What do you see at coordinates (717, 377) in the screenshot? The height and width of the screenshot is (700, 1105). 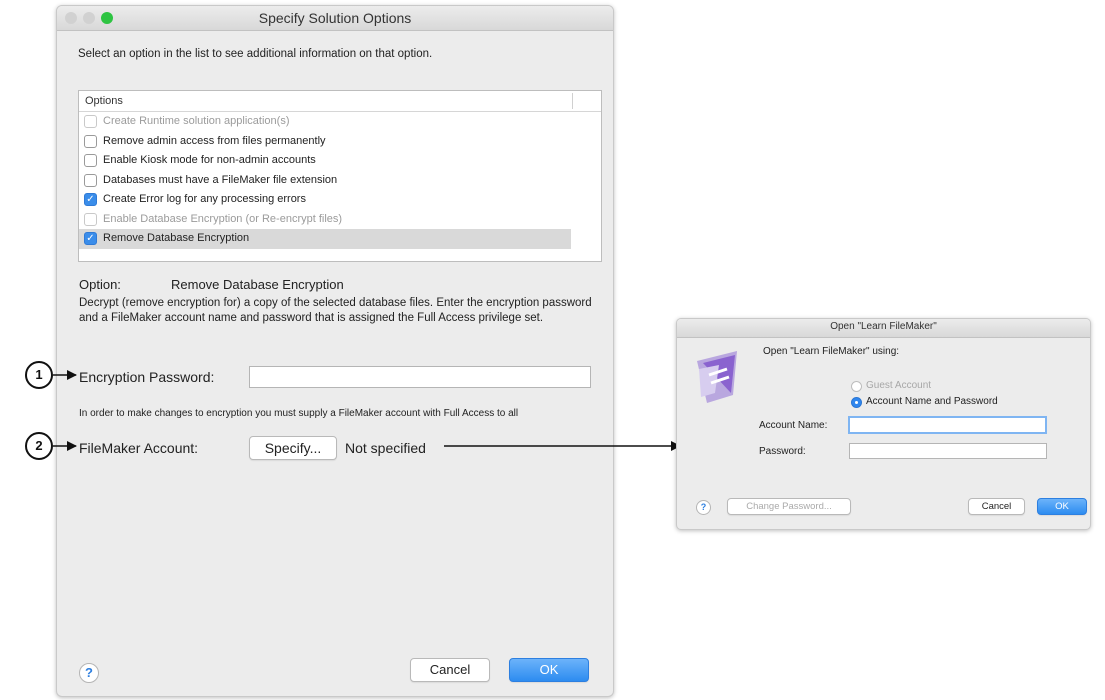 I see `filemaker-logo-icon` at bounding box center [717, 377].